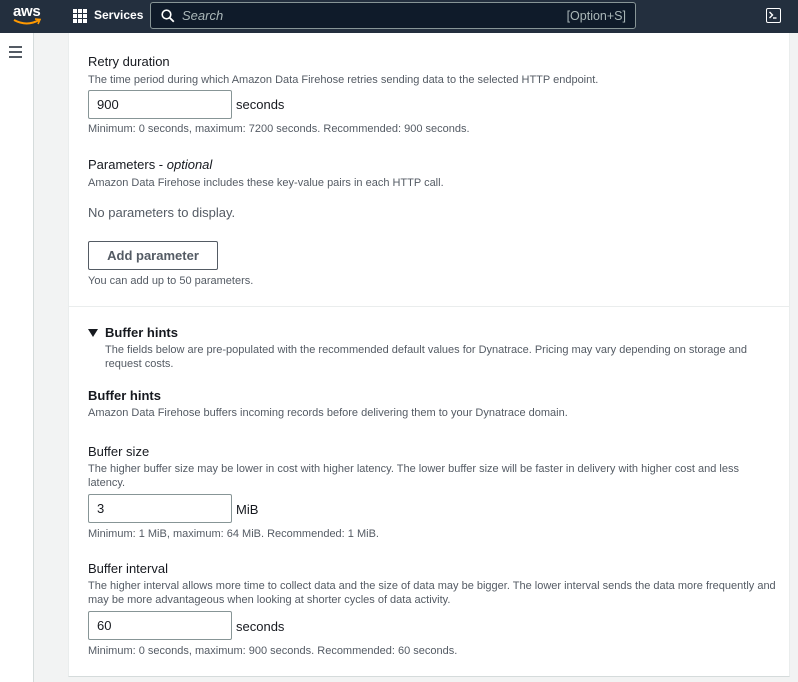 This screenshot has width=798, height=682. What do you see at coordinates (128, 568) in the screenshot?
I see `buffer-interval-label: Buffer interval` at bounding box center [128, 568].